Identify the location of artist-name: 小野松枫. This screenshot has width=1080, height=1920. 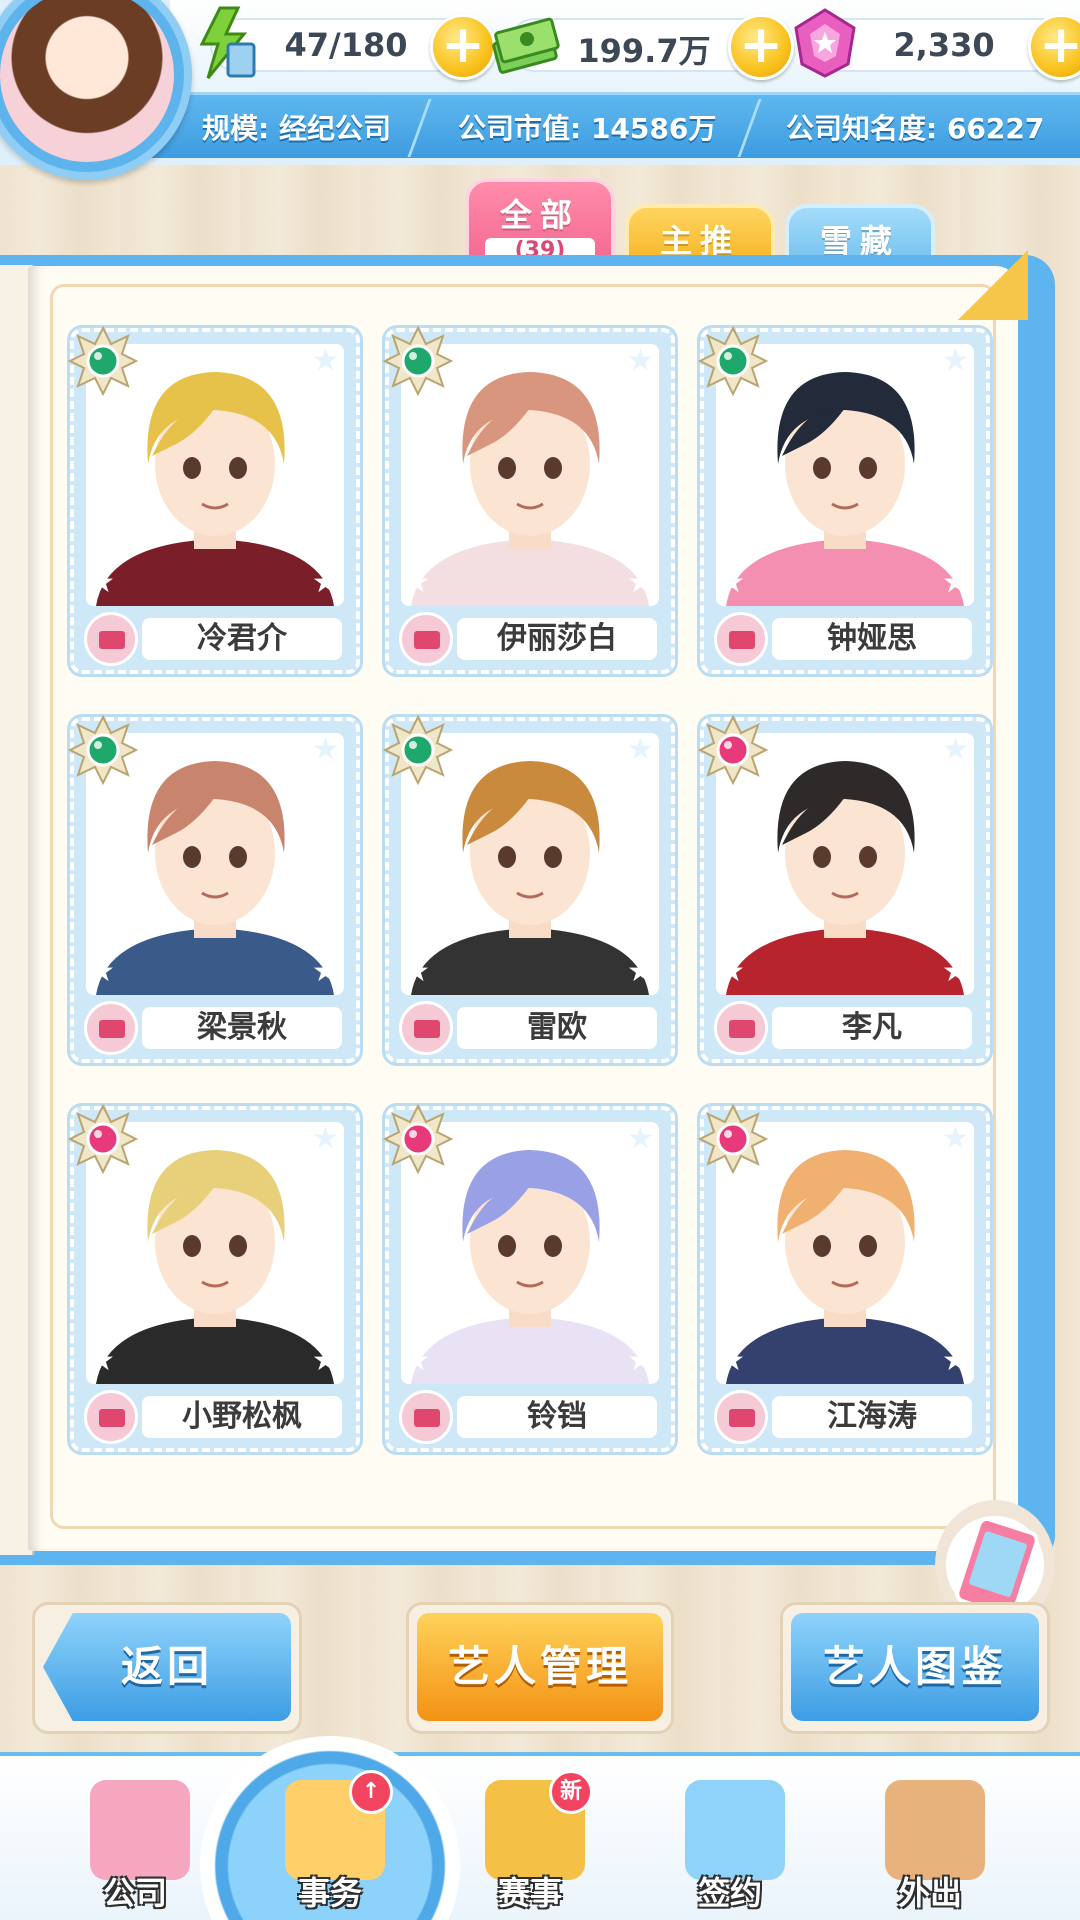
(242, 1417).